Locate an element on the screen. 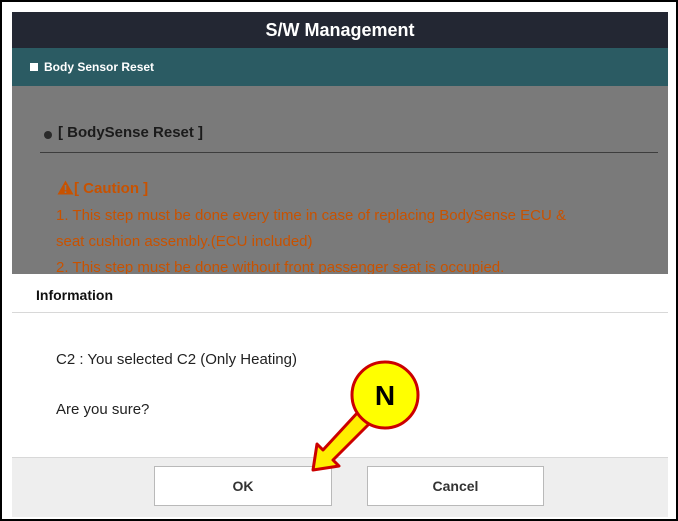 The height and width of the screenshot is (521, 678). annotation-overlay: N is located at coordinates (365, 416).